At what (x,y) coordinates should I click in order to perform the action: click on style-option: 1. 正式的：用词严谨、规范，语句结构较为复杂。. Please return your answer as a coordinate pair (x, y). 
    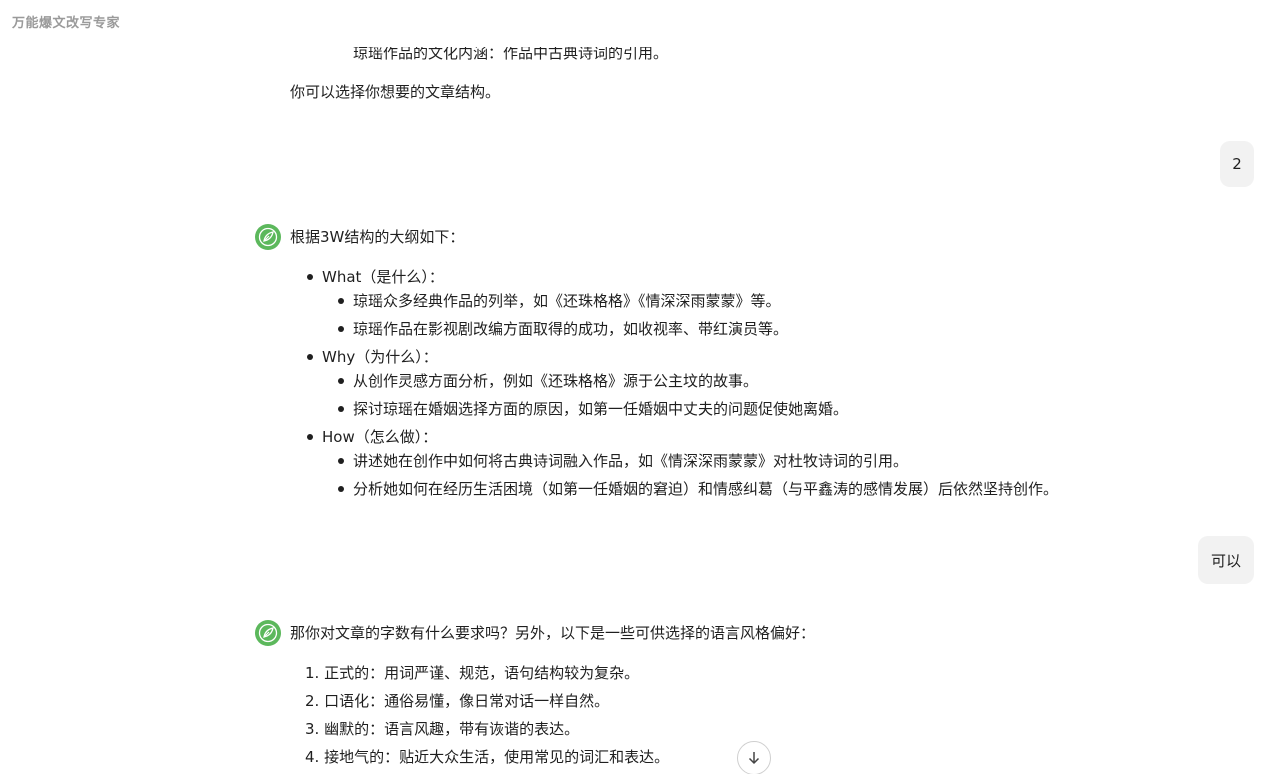
    Looking at the image, I should click on (472, 673).